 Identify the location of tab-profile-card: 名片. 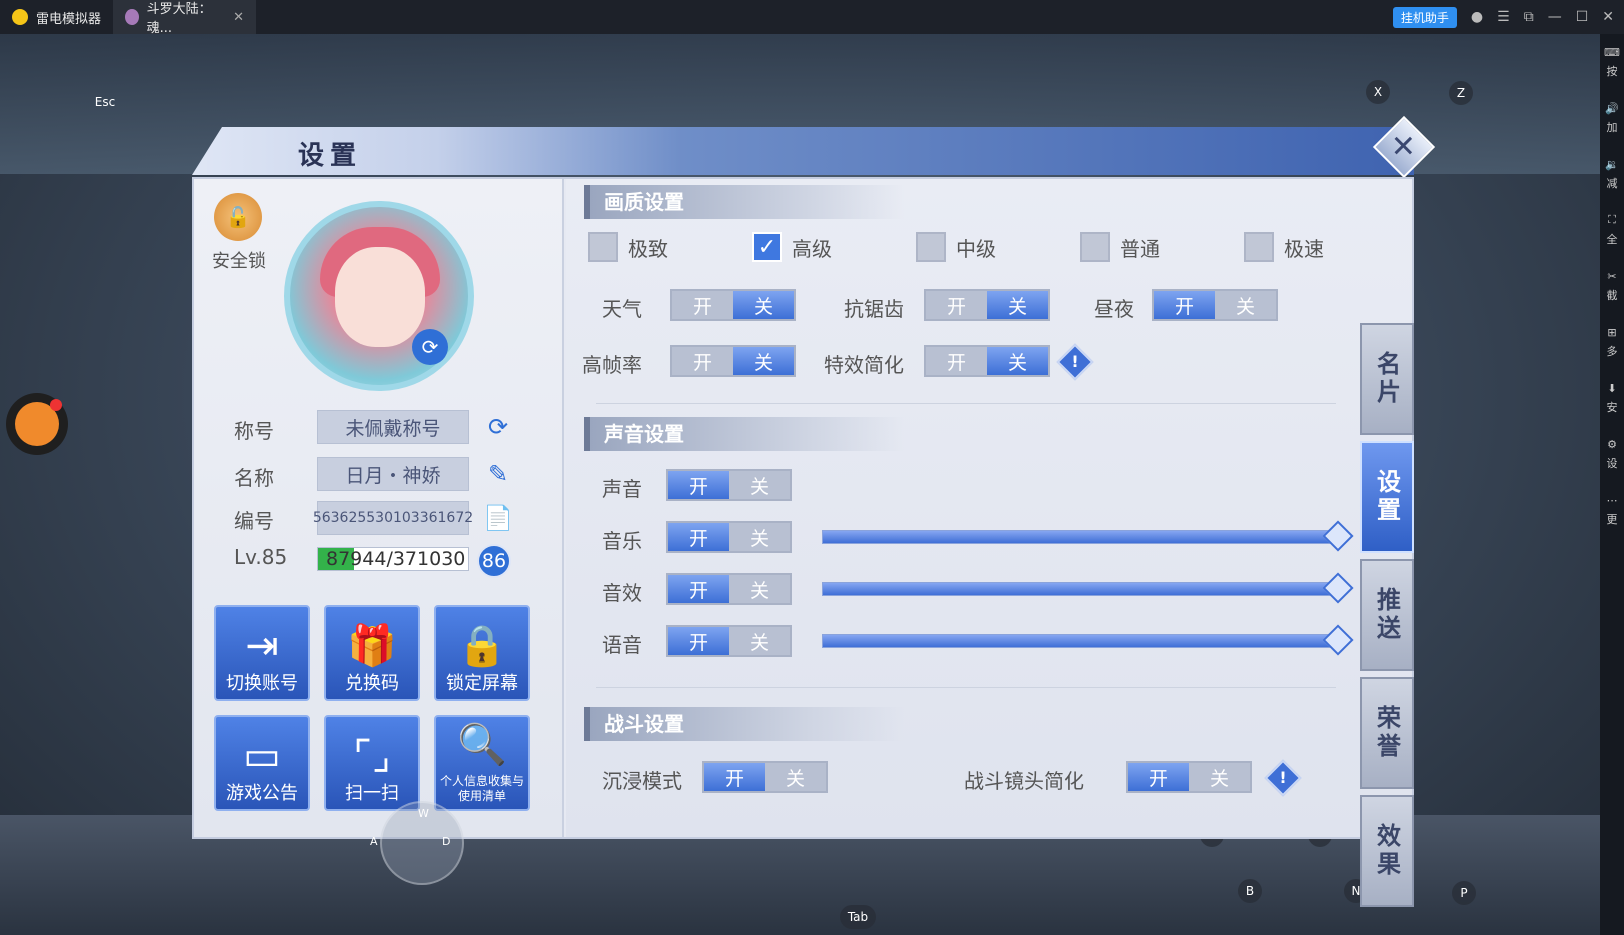
(1387, 379).